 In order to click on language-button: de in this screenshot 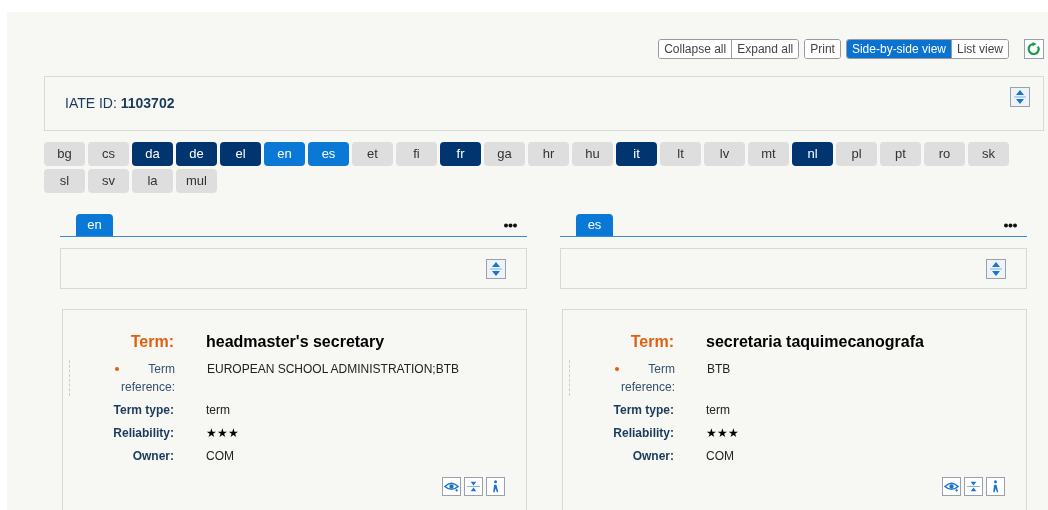, I will do `click(196, 154)`.